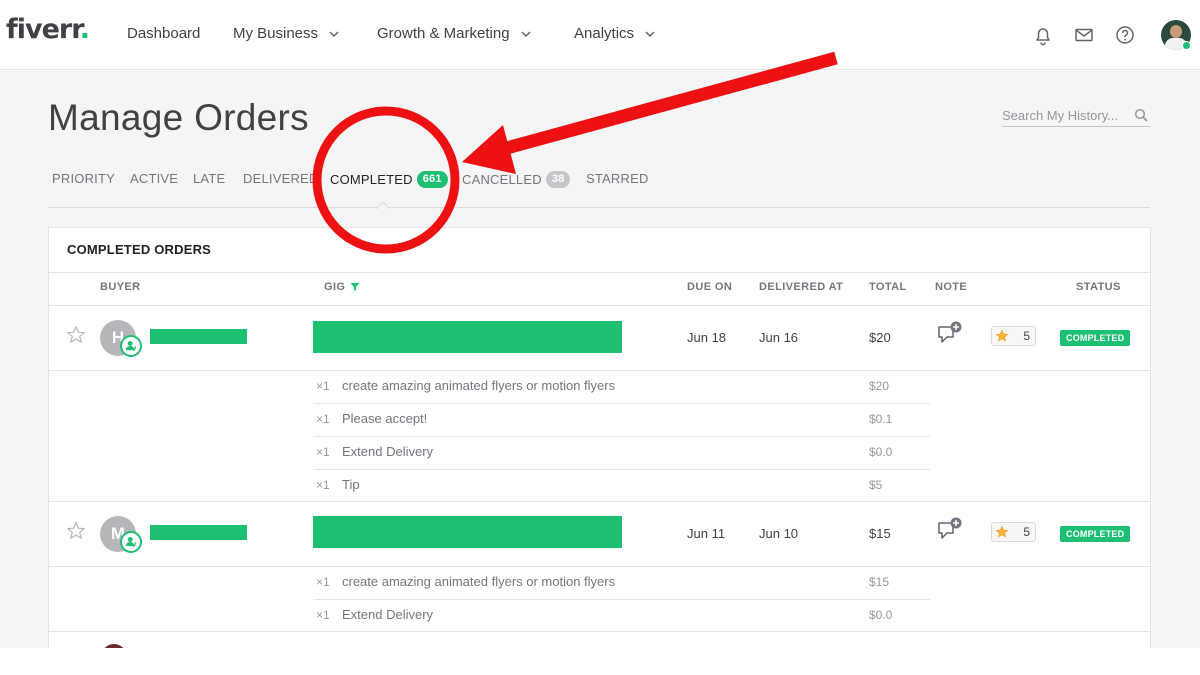  I want to click on tab-delivered: DELIVERED, so click(281, 178).